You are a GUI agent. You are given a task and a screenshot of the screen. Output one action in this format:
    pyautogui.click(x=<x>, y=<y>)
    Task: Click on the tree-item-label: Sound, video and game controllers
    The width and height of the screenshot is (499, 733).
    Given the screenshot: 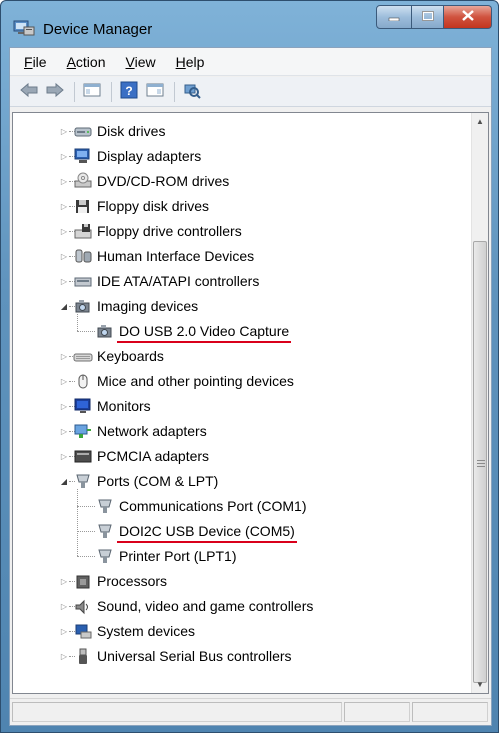 What is the action you would take?
    pyautogui.click(x=205, y=606)
    